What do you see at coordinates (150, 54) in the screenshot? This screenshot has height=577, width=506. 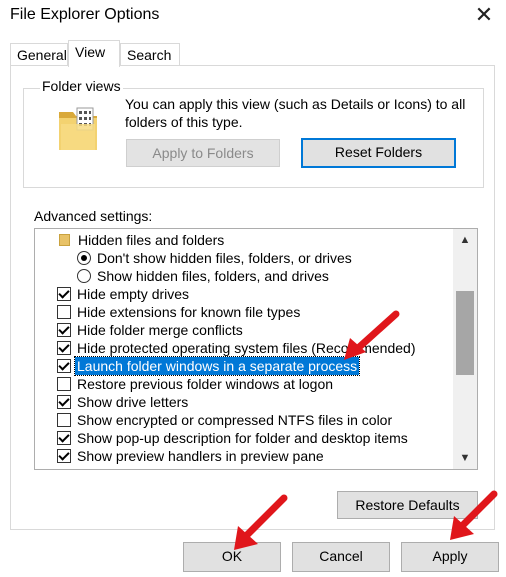 I see `tab-search: Search` at bounding box center [150, 54].